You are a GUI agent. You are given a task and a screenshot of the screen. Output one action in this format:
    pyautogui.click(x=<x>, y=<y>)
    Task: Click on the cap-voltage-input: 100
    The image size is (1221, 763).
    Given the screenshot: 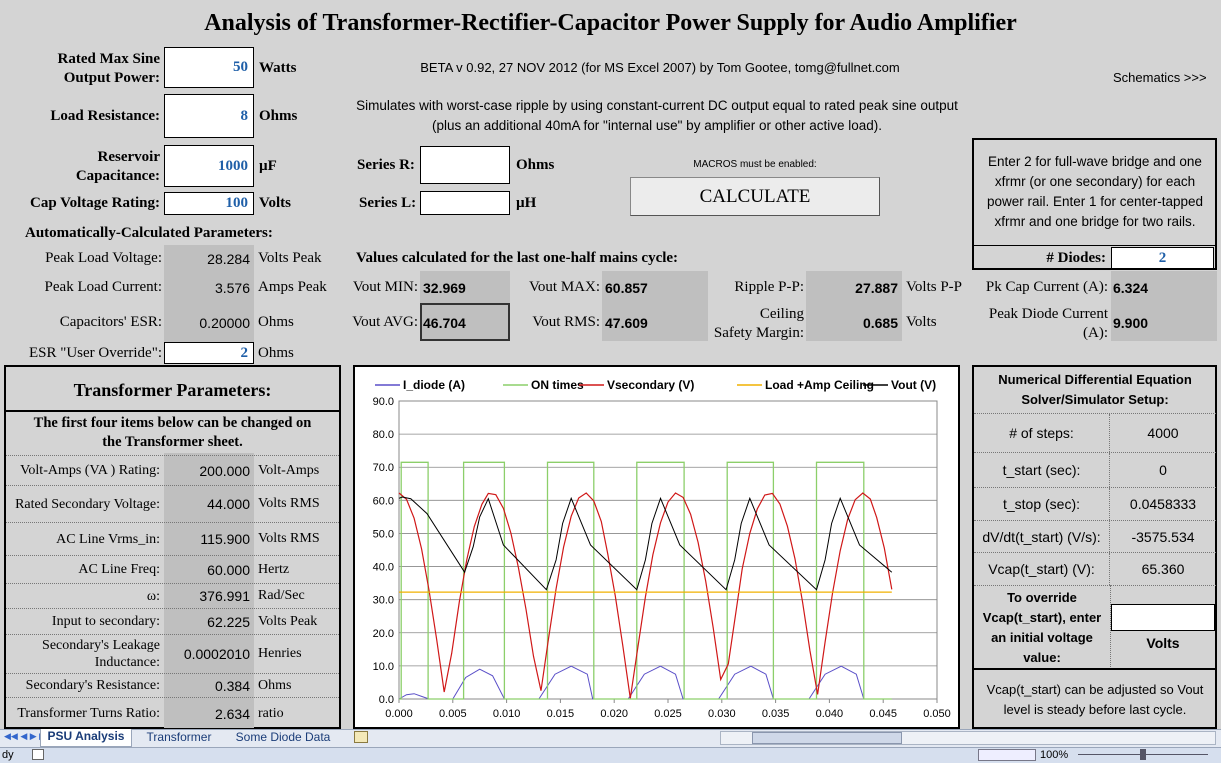 What is the action you would take?
    pyautogui.click(x=209, y=203)
    